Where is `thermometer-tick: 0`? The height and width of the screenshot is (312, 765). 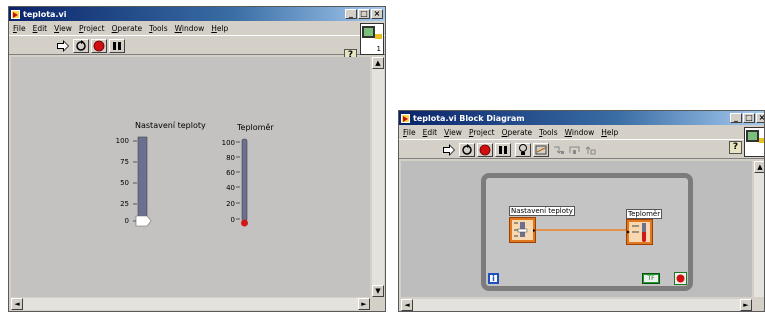 thermometer-tick: 0 is located at coordinates (232, 220).